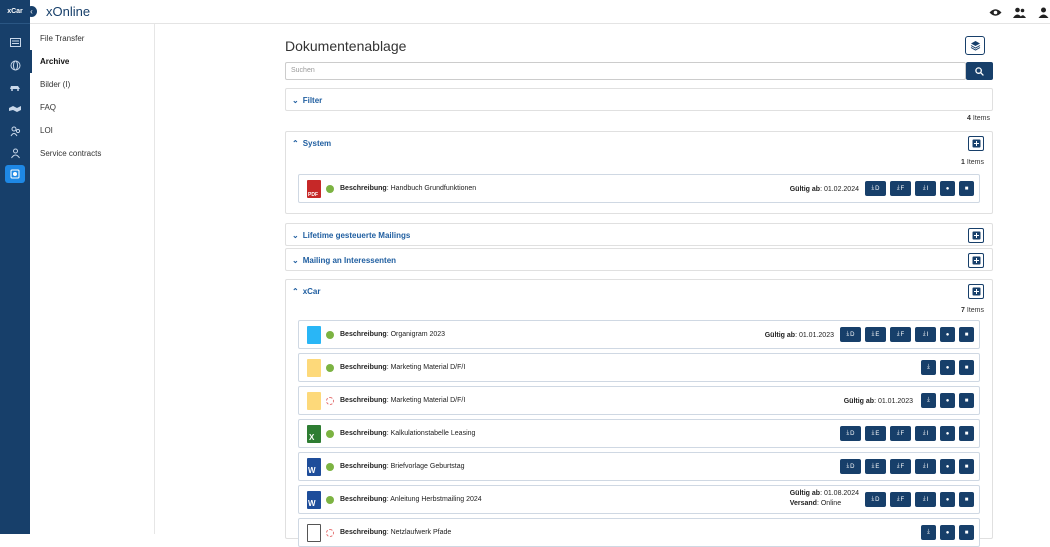  What do you see at coordinates (314, 368) in the screenshot?
I see `zip-file-icon` at bounding box center [314, 368].